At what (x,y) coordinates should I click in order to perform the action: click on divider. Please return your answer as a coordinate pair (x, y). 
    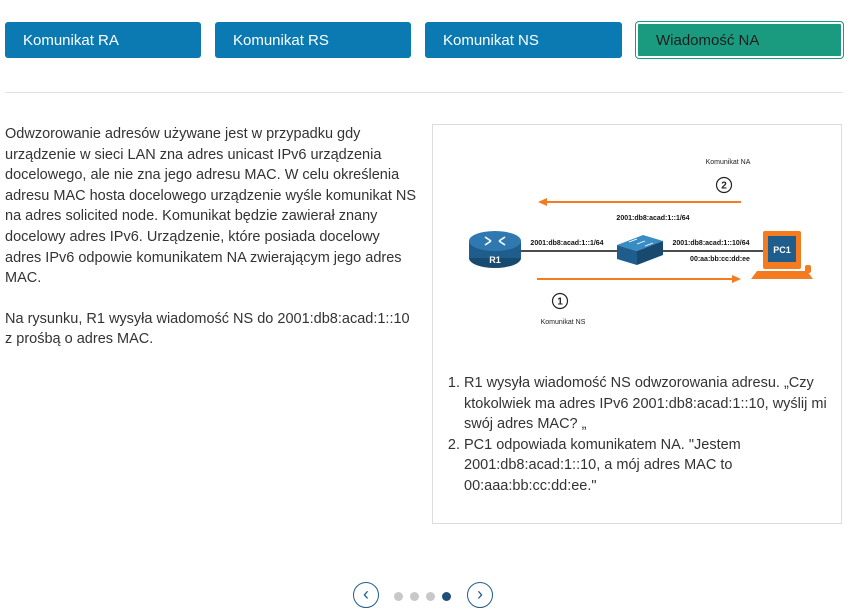
    Looking at the image, I should click on (424, 92).